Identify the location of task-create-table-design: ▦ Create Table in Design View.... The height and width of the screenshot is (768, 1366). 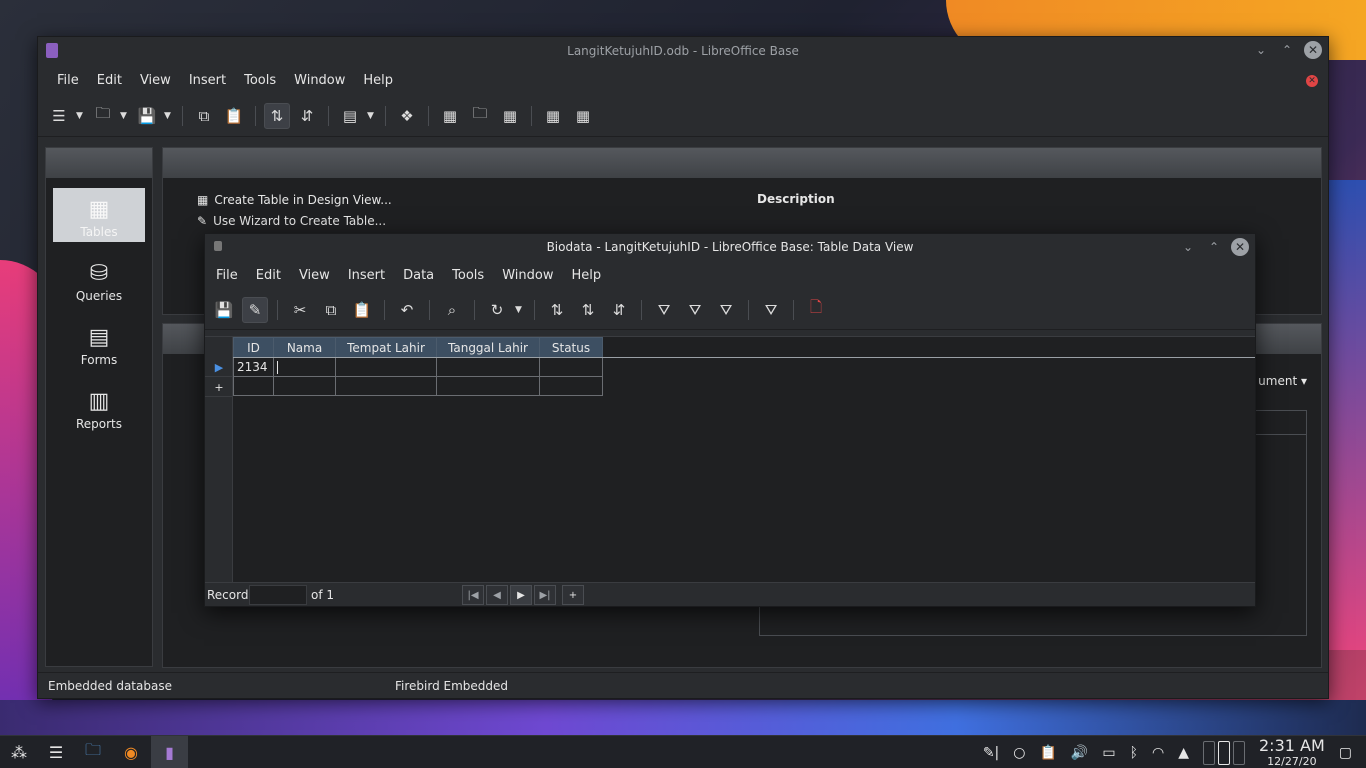
(294, 200).